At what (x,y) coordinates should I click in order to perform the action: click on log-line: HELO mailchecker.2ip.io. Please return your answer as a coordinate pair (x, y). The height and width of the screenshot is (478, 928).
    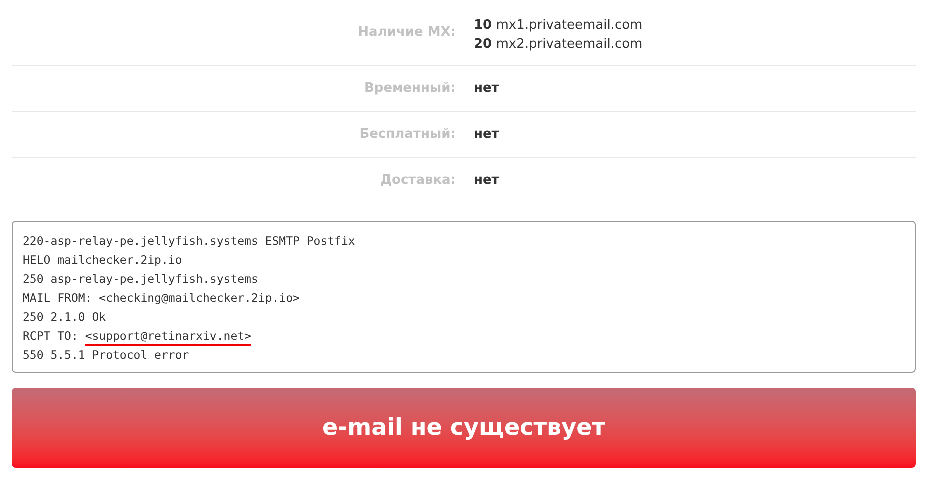
    Looking at the image, I should click on (103, 260).